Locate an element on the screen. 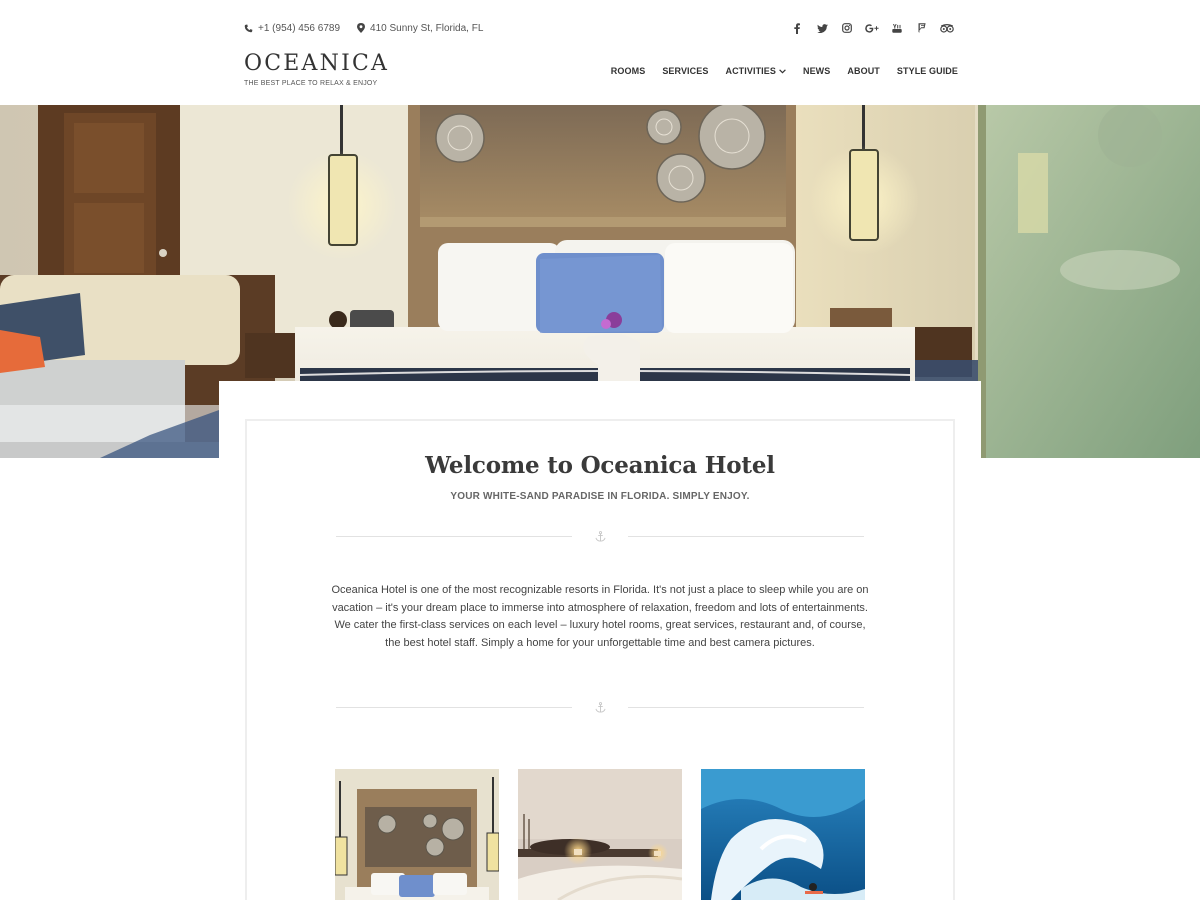  facebook-icon is located at coordinates (797, 28).